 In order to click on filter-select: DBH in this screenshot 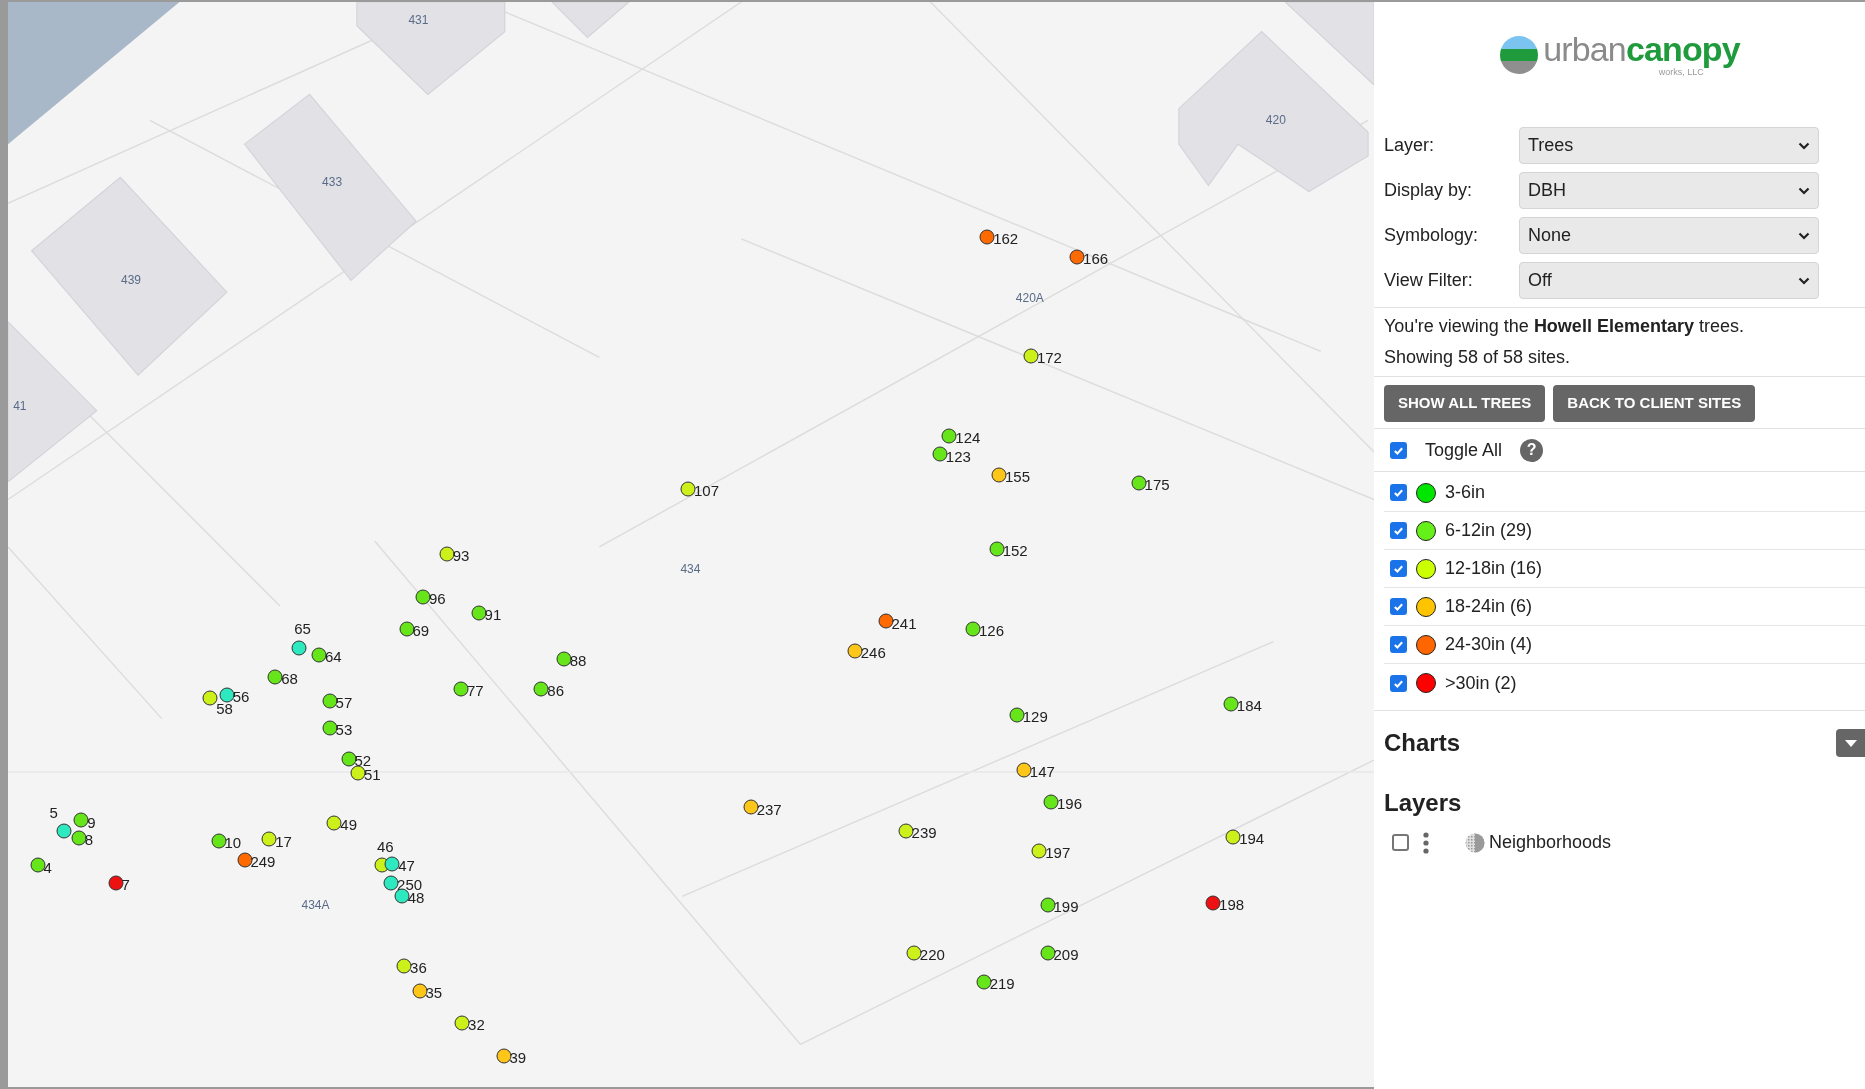, I will do `click(1669, 190)`.